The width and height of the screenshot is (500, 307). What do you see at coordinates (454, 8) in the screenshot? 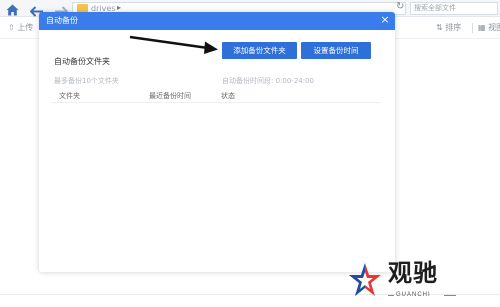
I see `search-input: 搜索全部文件` at bounding box center [454, 8].